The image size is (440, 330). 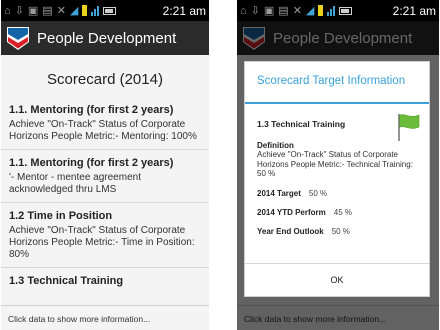 I want to click on outlook-value: 50 %, so click(x=340, y=231).